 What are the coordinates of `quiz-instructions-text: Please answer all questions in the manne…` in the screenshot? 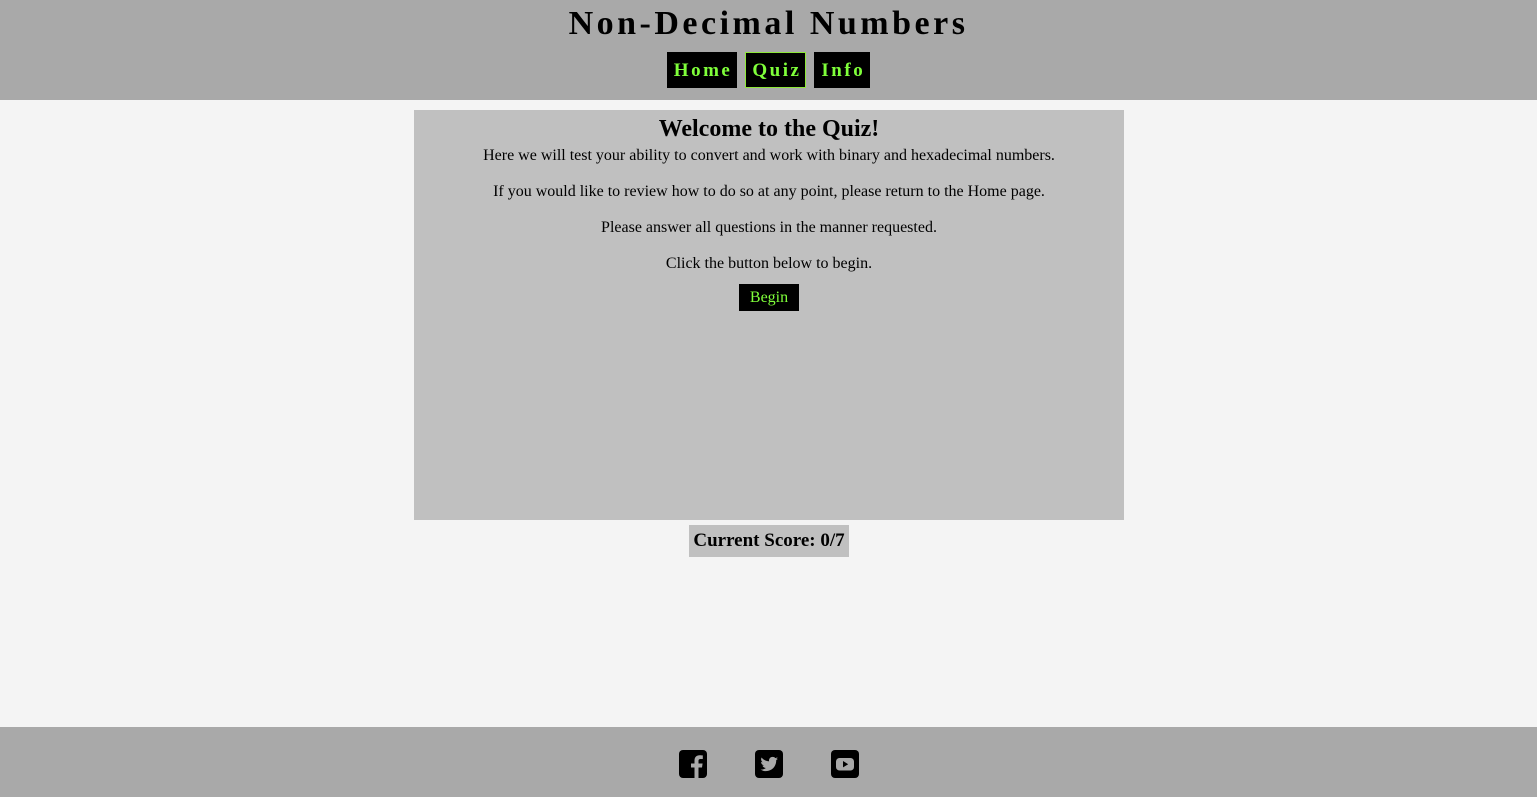 It's located at (769, 227).